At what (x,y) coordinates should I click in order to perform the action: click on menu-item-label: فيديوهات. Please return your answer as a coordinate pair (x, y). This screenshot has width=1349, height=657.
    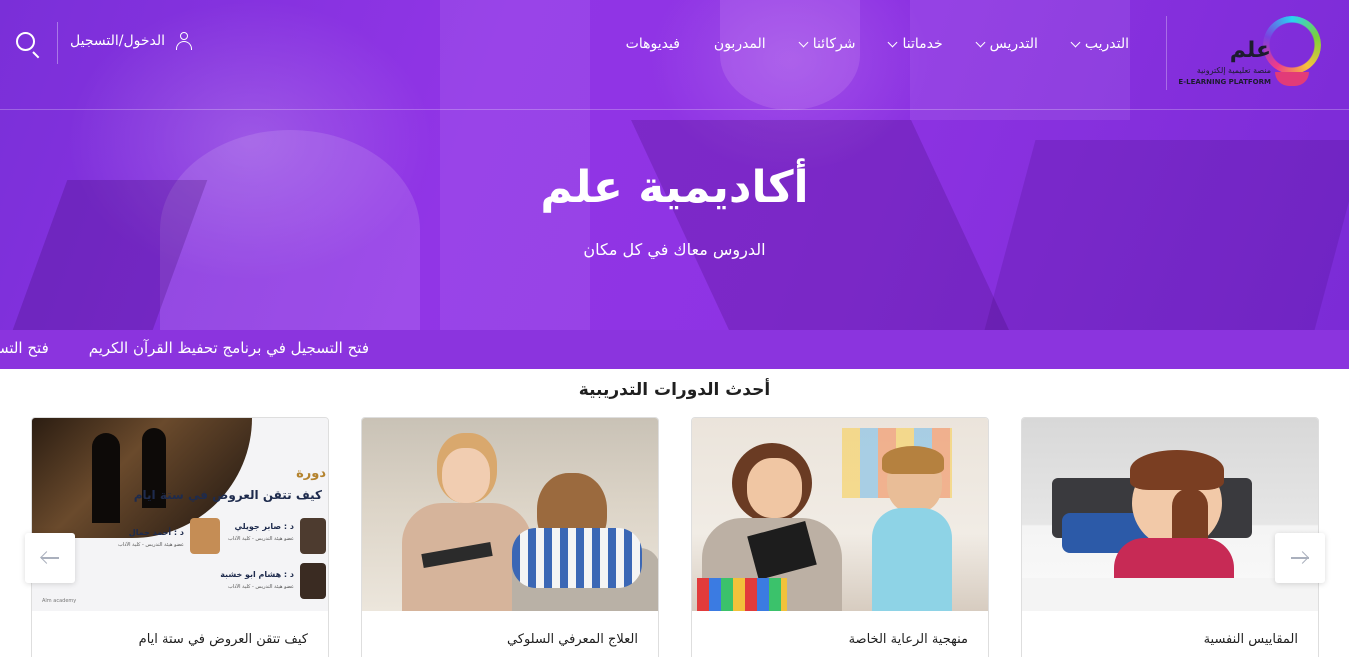
    Looking at the image, I should click on (652, 44).